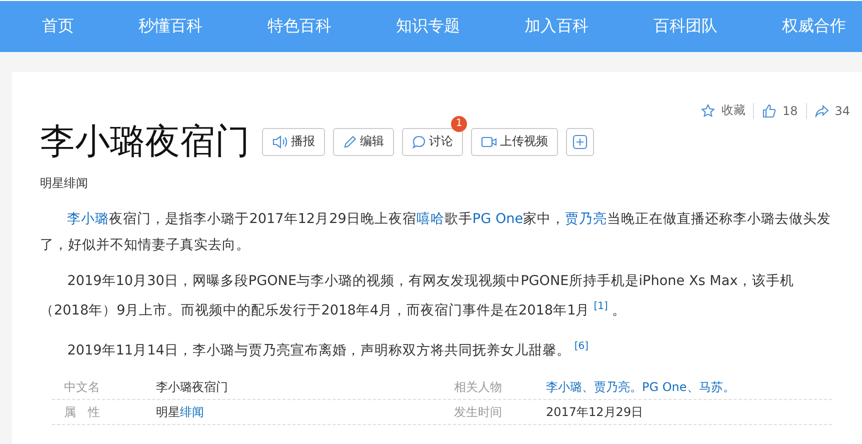 The width and height of the screenshot is (862, 444). Describe the element at coordinates (498, 219) in the screenshot. I see `text-link: PG One` at that location.